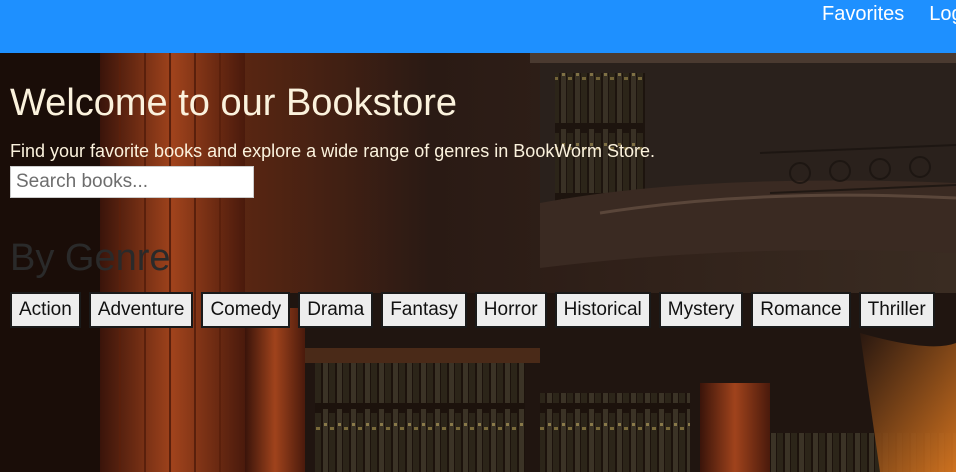 The width and height of the screenshot is (956, 472). What do you see at coordinates (45, 310) in the screenshot?
I see `genre-button-action: Action` at bounding box center [45, 310].